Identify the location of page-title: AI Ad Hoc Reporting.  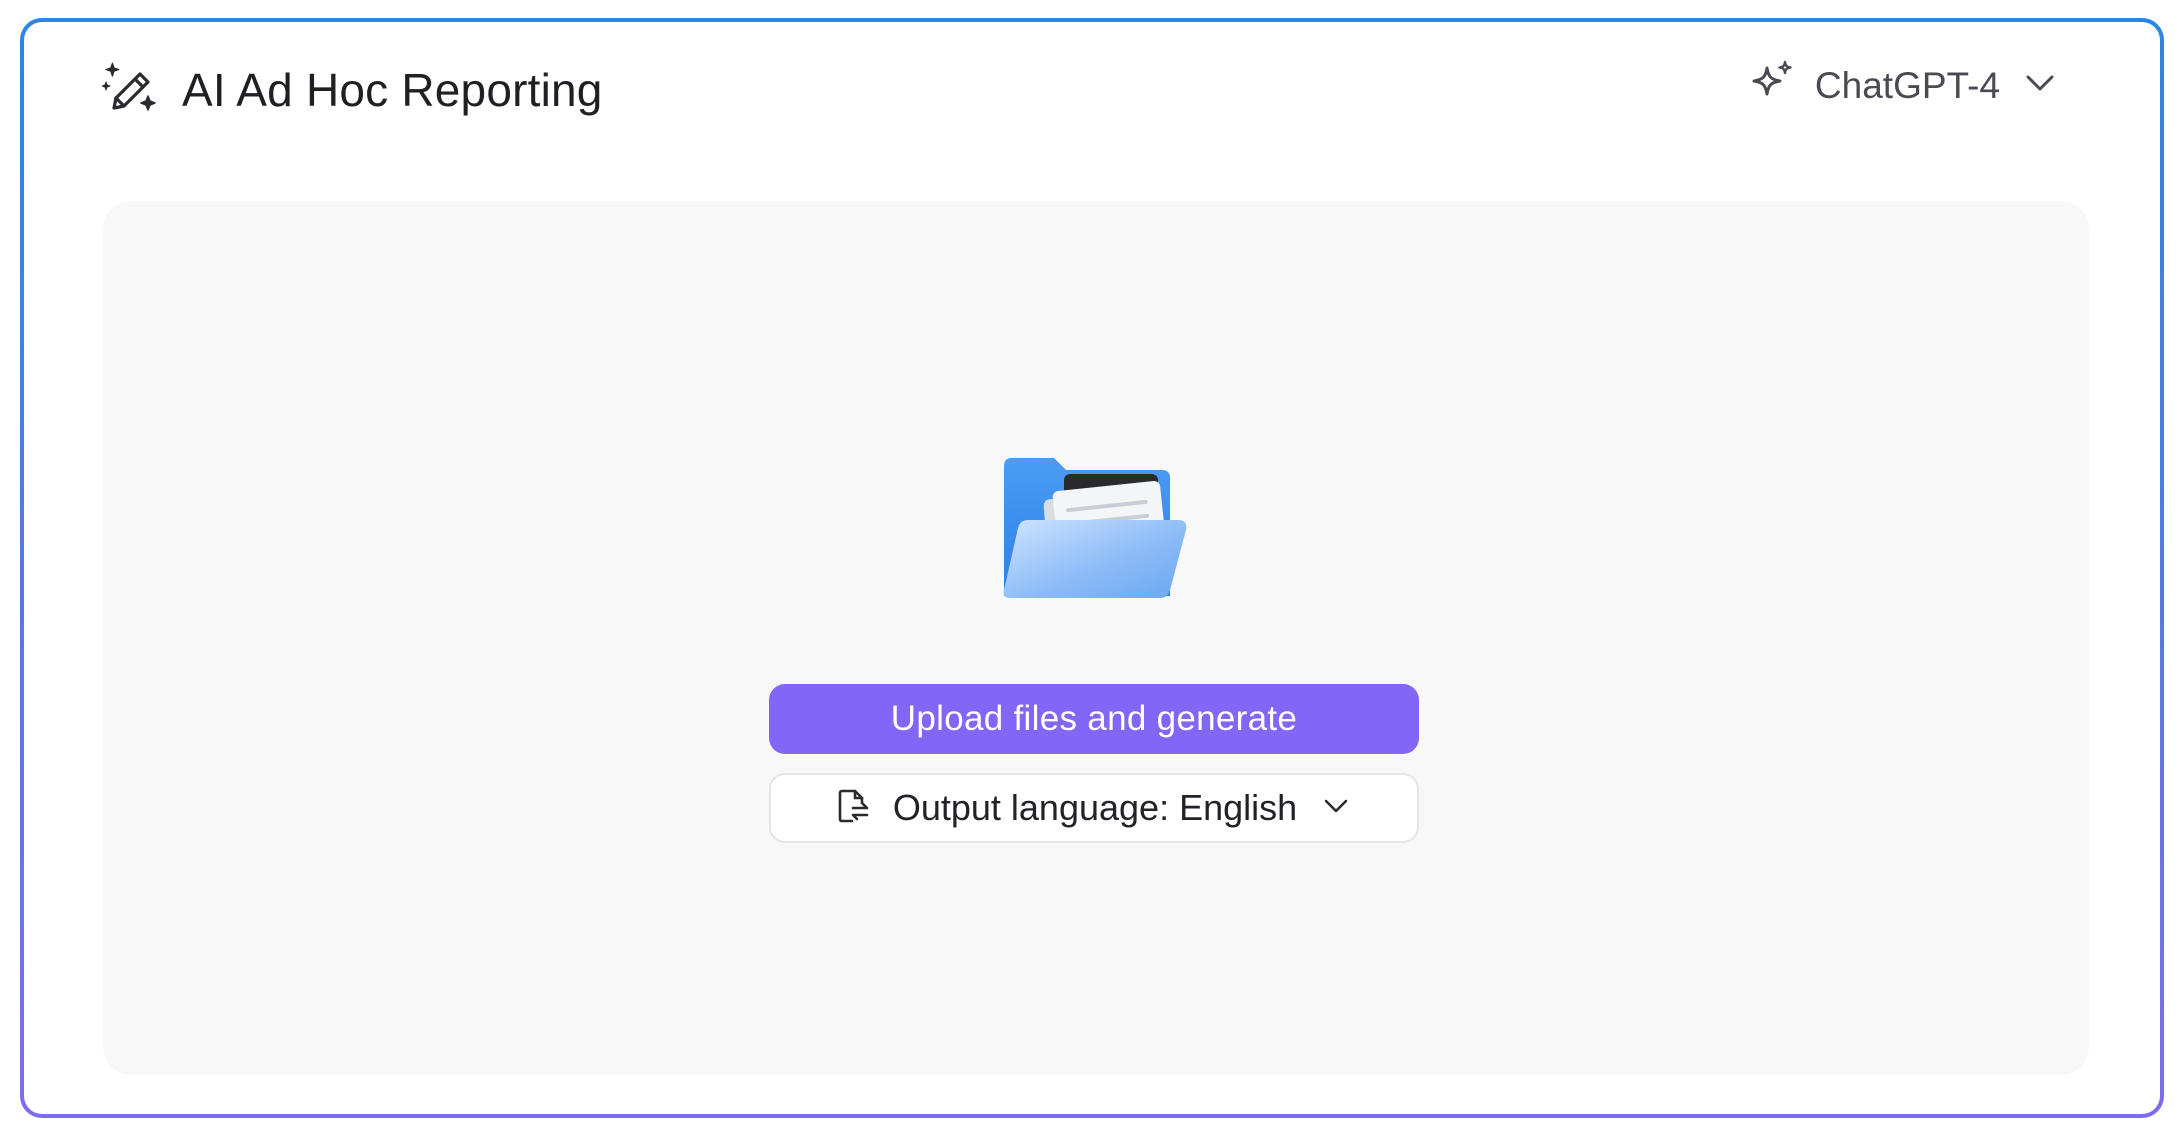
(392, 89).